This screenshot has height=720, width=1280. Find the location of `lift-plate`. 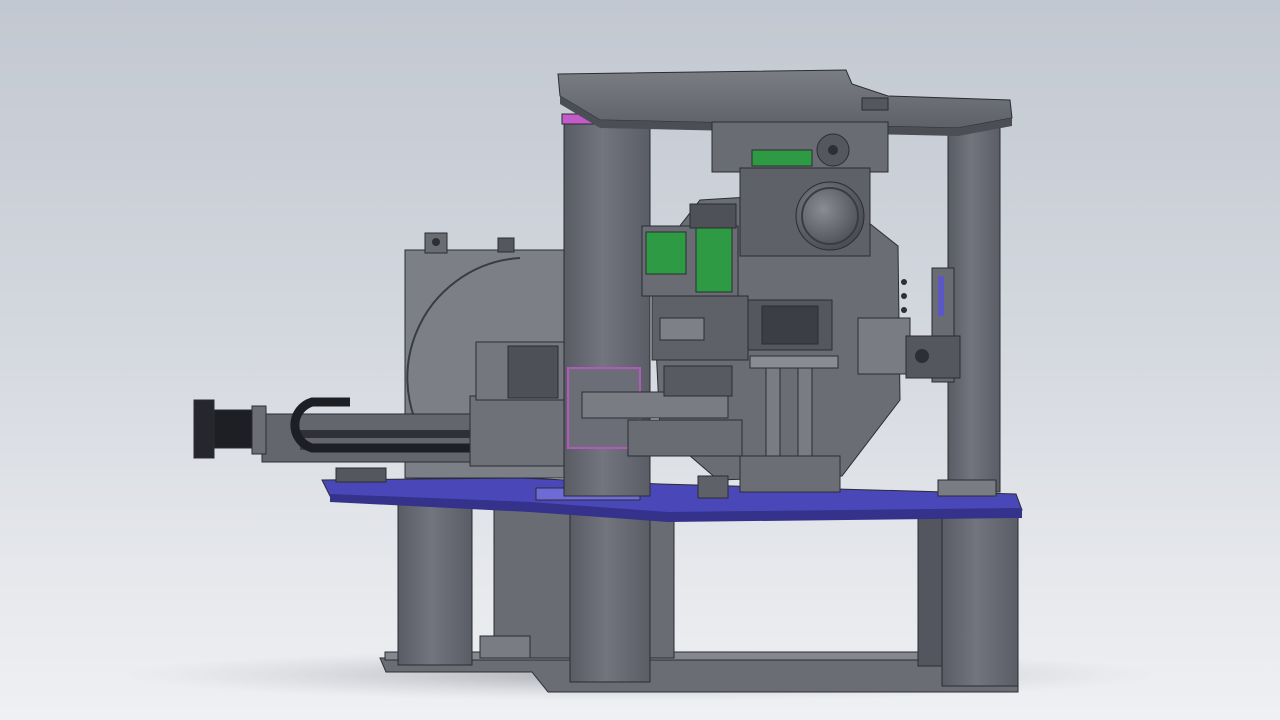

lift-plate is located at coordinates (794, 362).